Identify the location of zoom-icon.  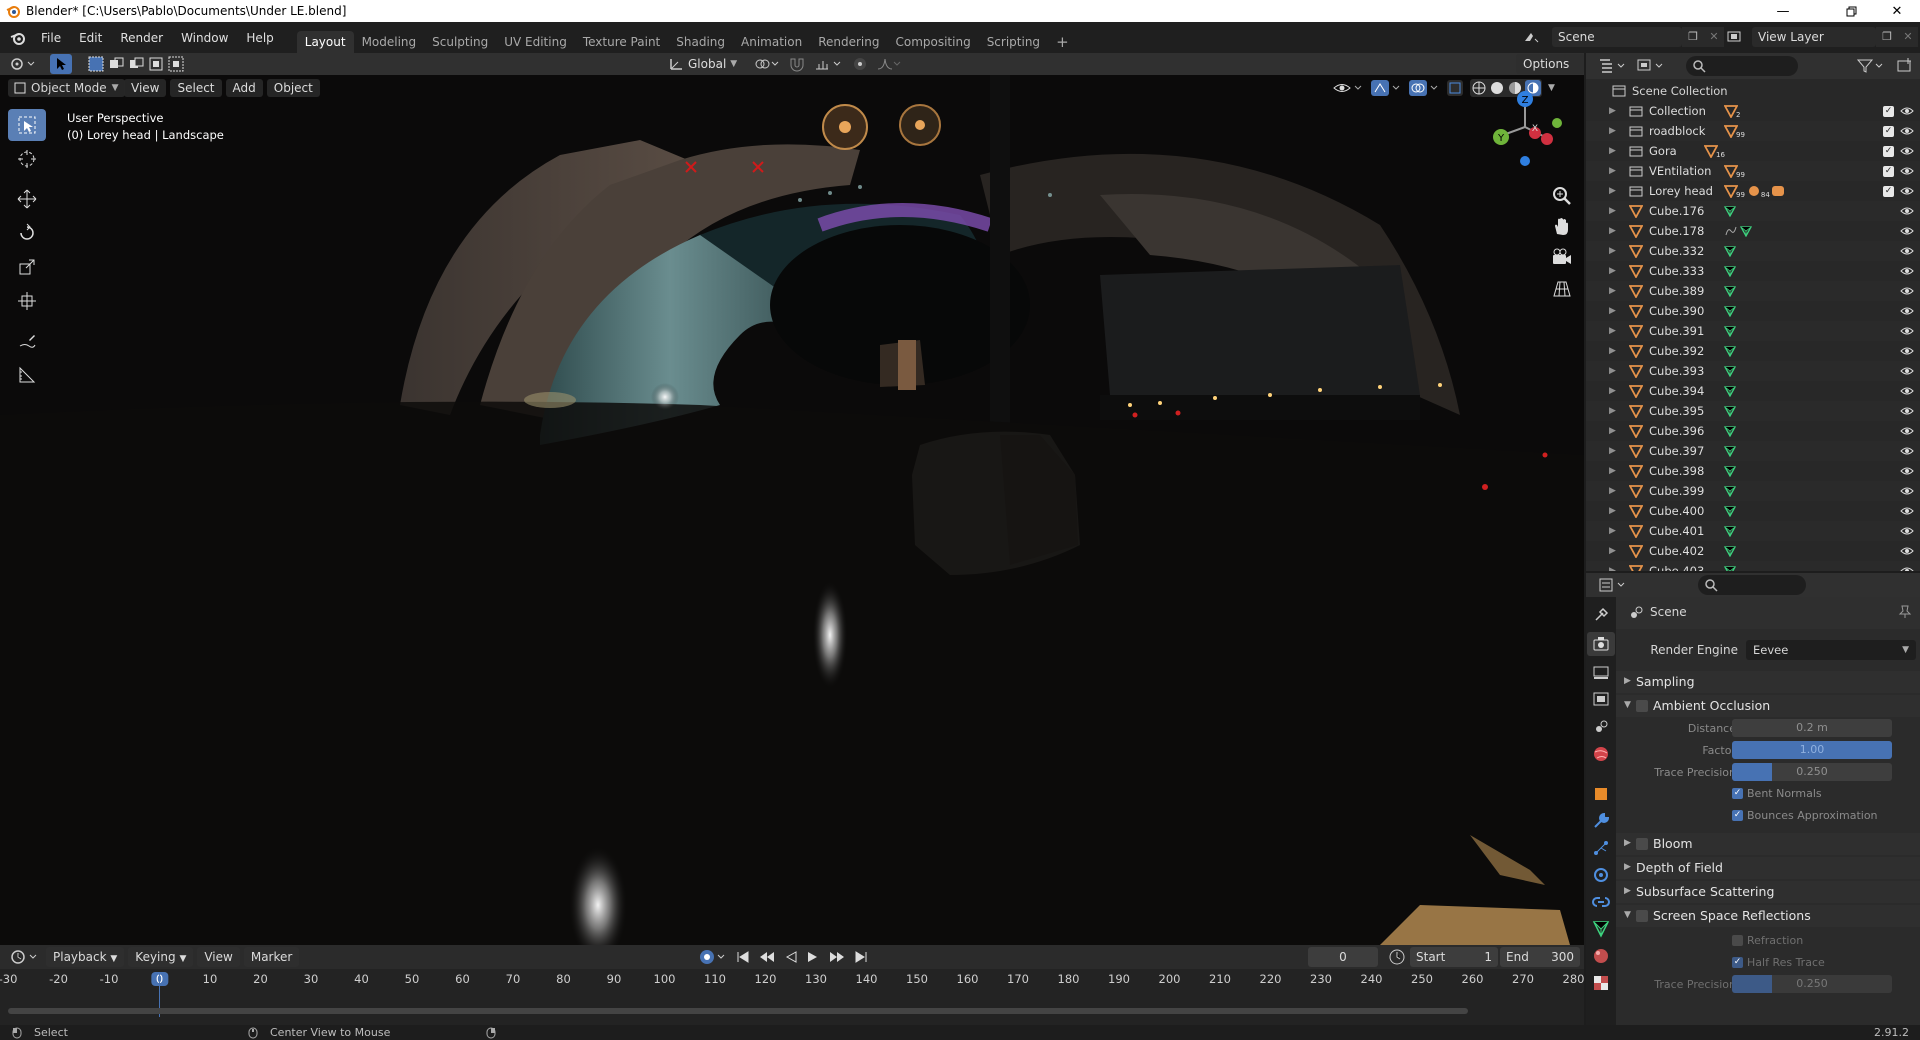
(1562, 196).